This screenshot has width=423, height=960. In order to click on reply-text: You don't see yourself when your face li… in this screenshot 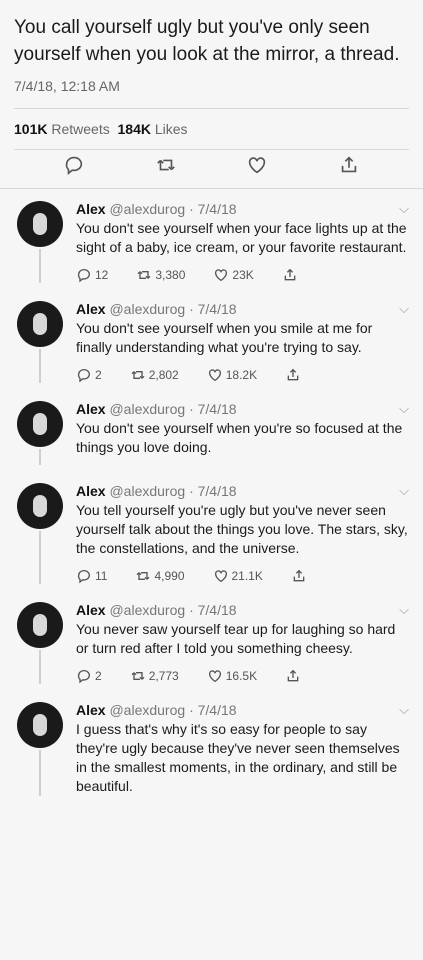, I will do `click(241, 237)`.